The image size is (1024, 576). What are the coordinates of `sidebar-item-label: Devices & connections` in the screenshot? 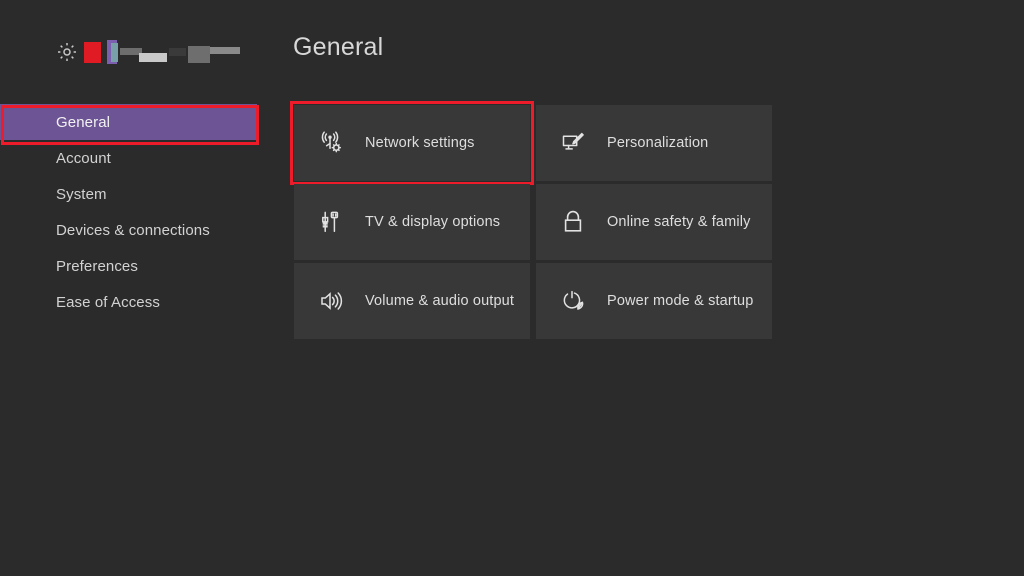 It's located at (133, 230).